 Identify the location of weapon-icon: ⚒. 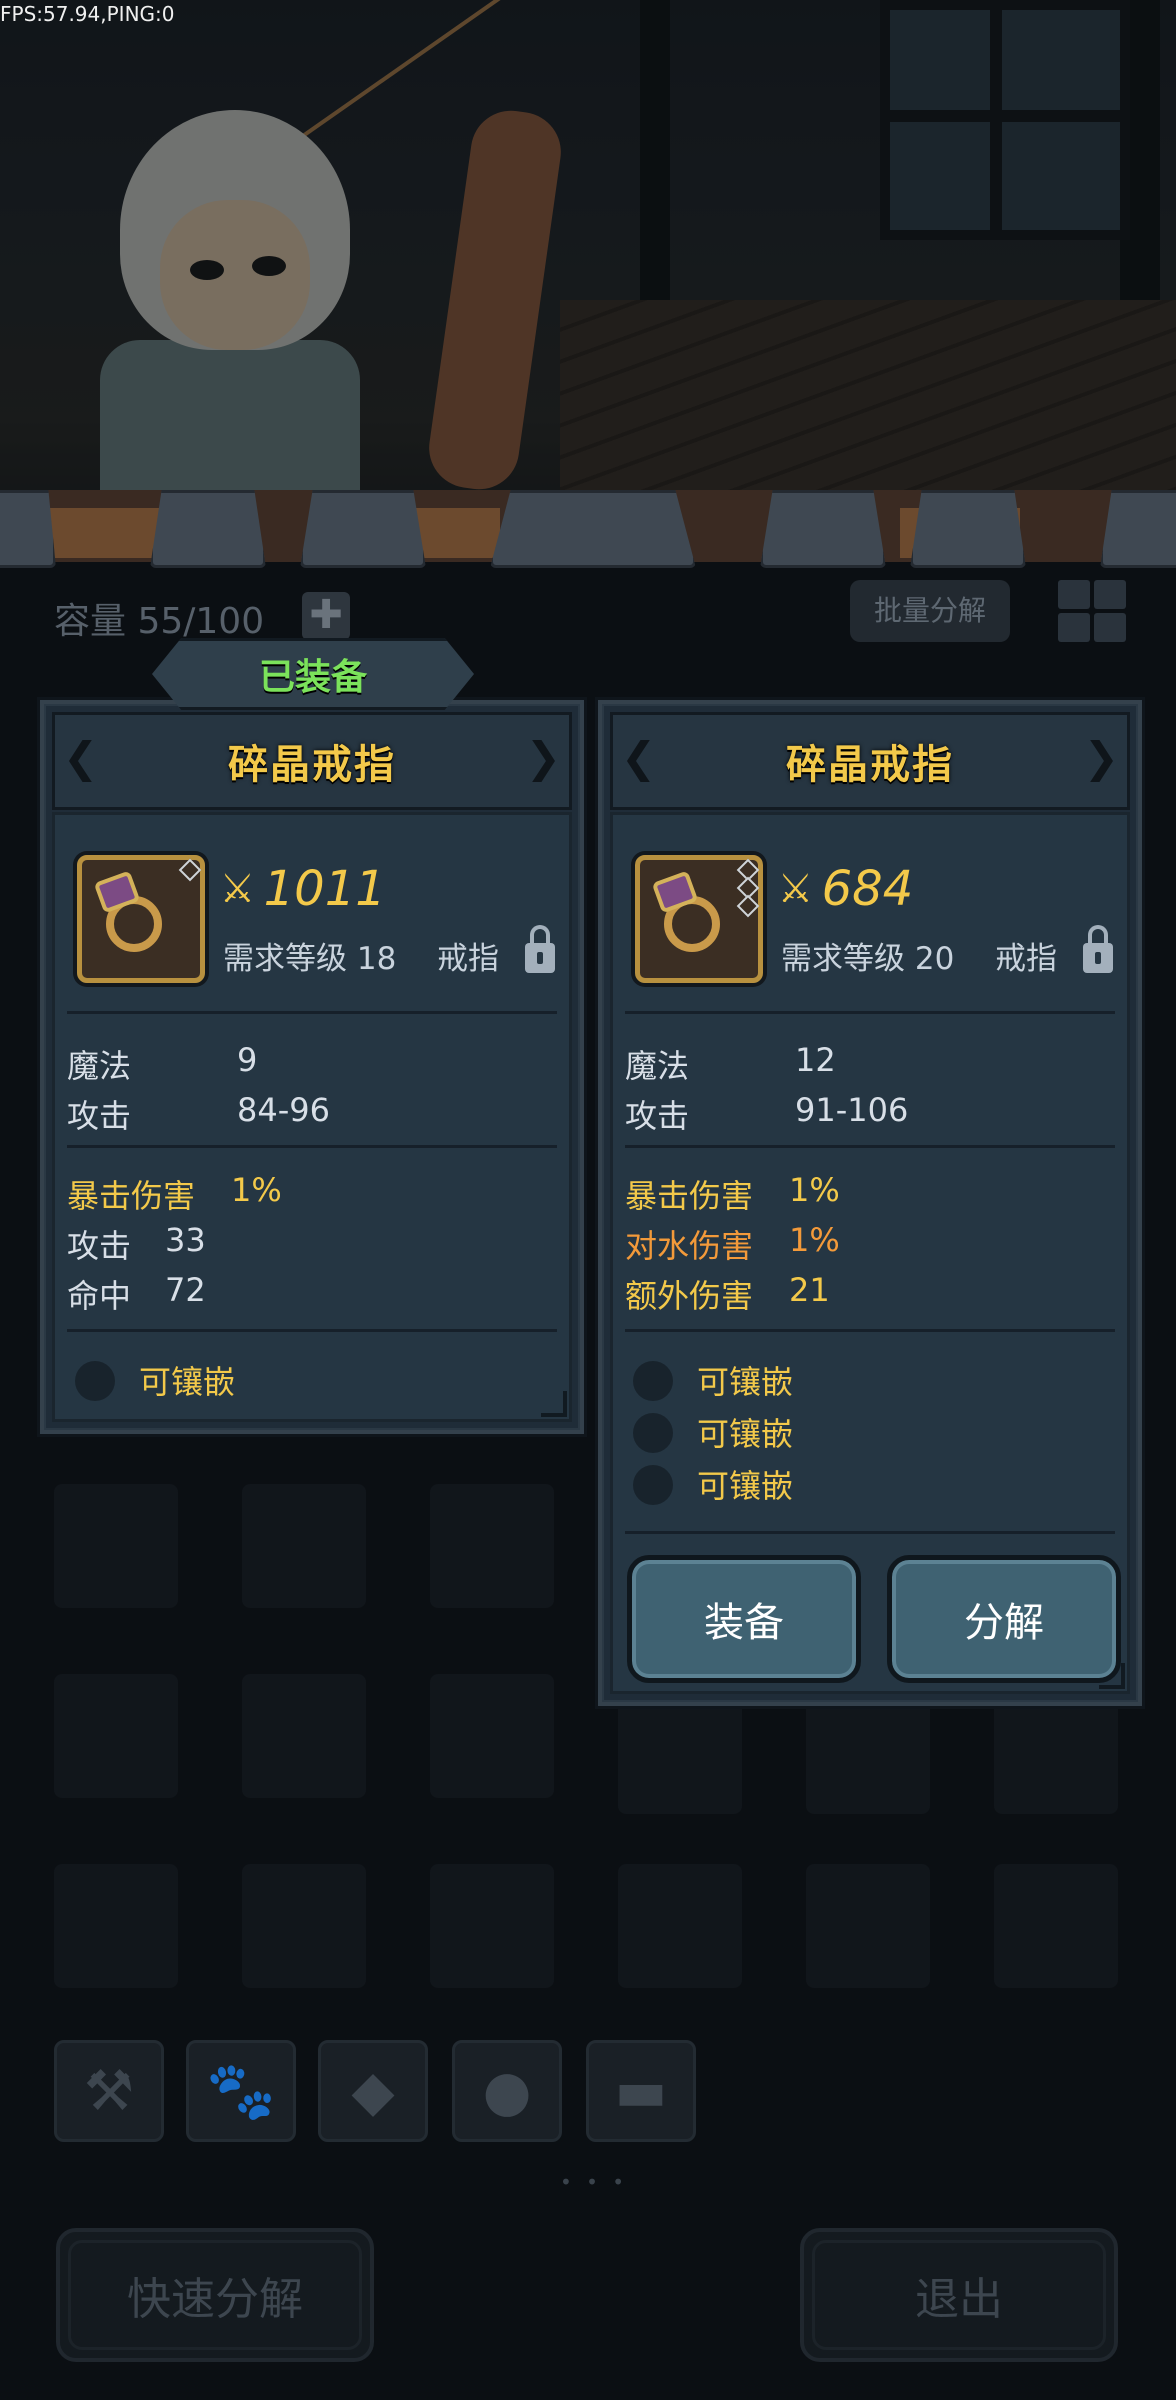
(109, 2091).